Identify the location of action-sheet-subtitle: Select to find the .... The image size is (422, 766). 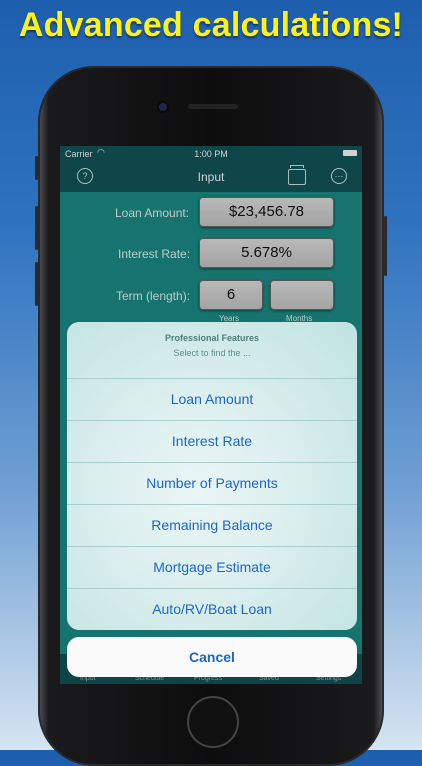
(212, 353).